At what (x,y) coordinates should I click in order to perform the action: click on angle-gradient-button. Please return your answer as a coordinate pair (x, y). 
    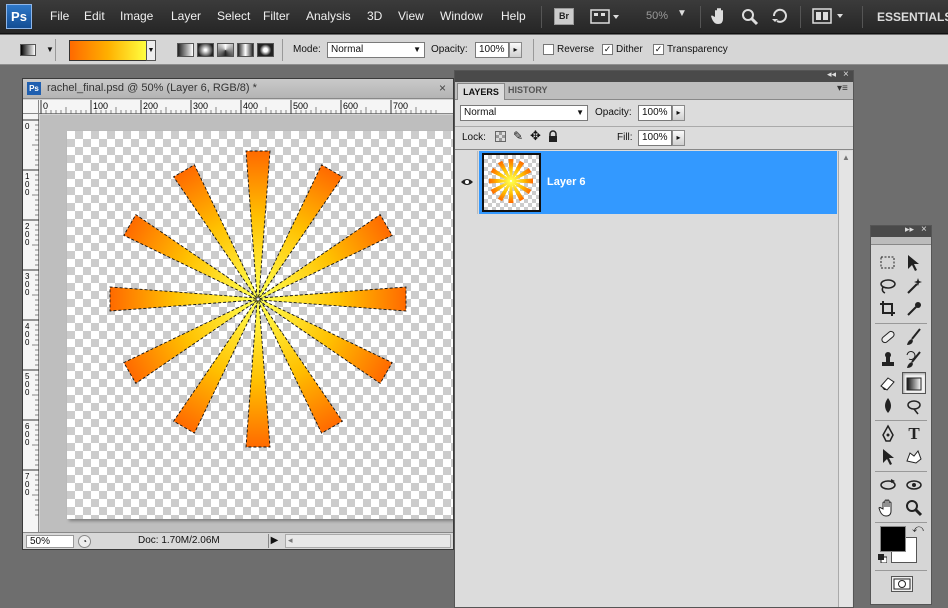
    Looking at the image, I should click on (225, 50).